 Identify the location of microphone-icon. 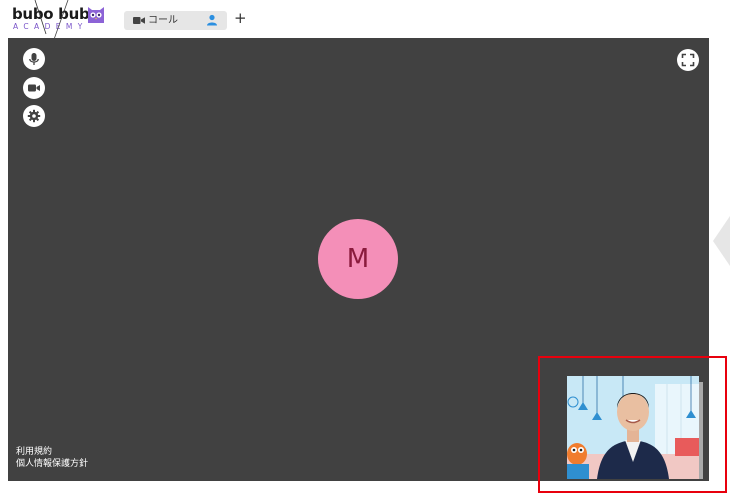
(34, 59).